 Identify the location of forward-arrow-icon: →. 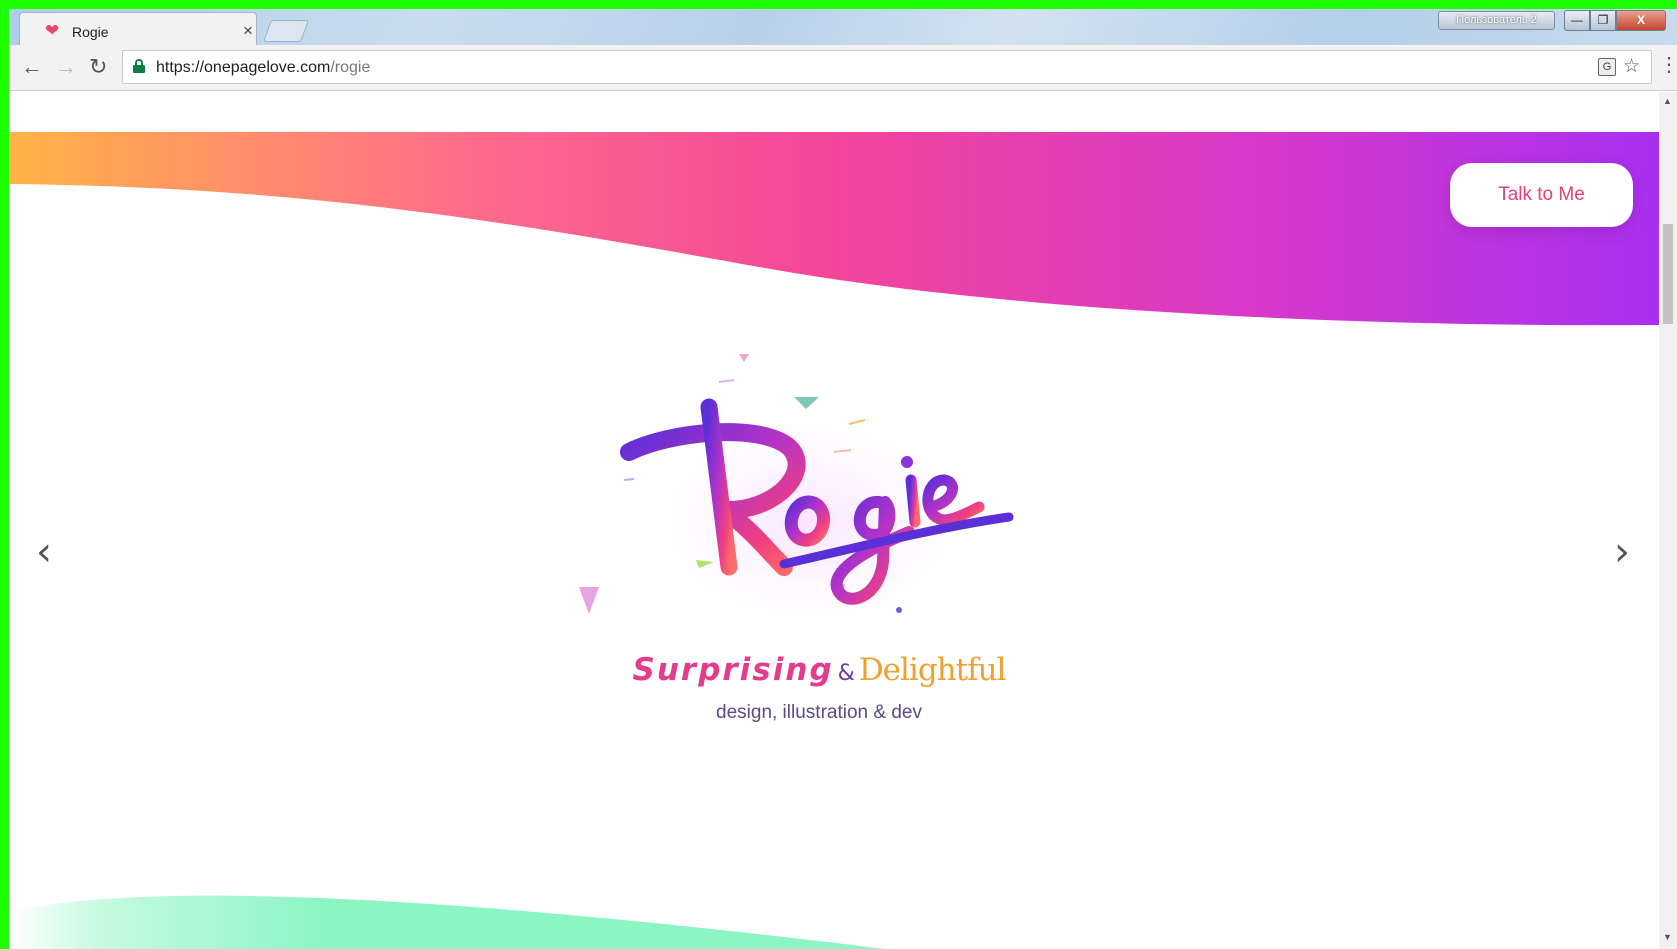
(66, 67).